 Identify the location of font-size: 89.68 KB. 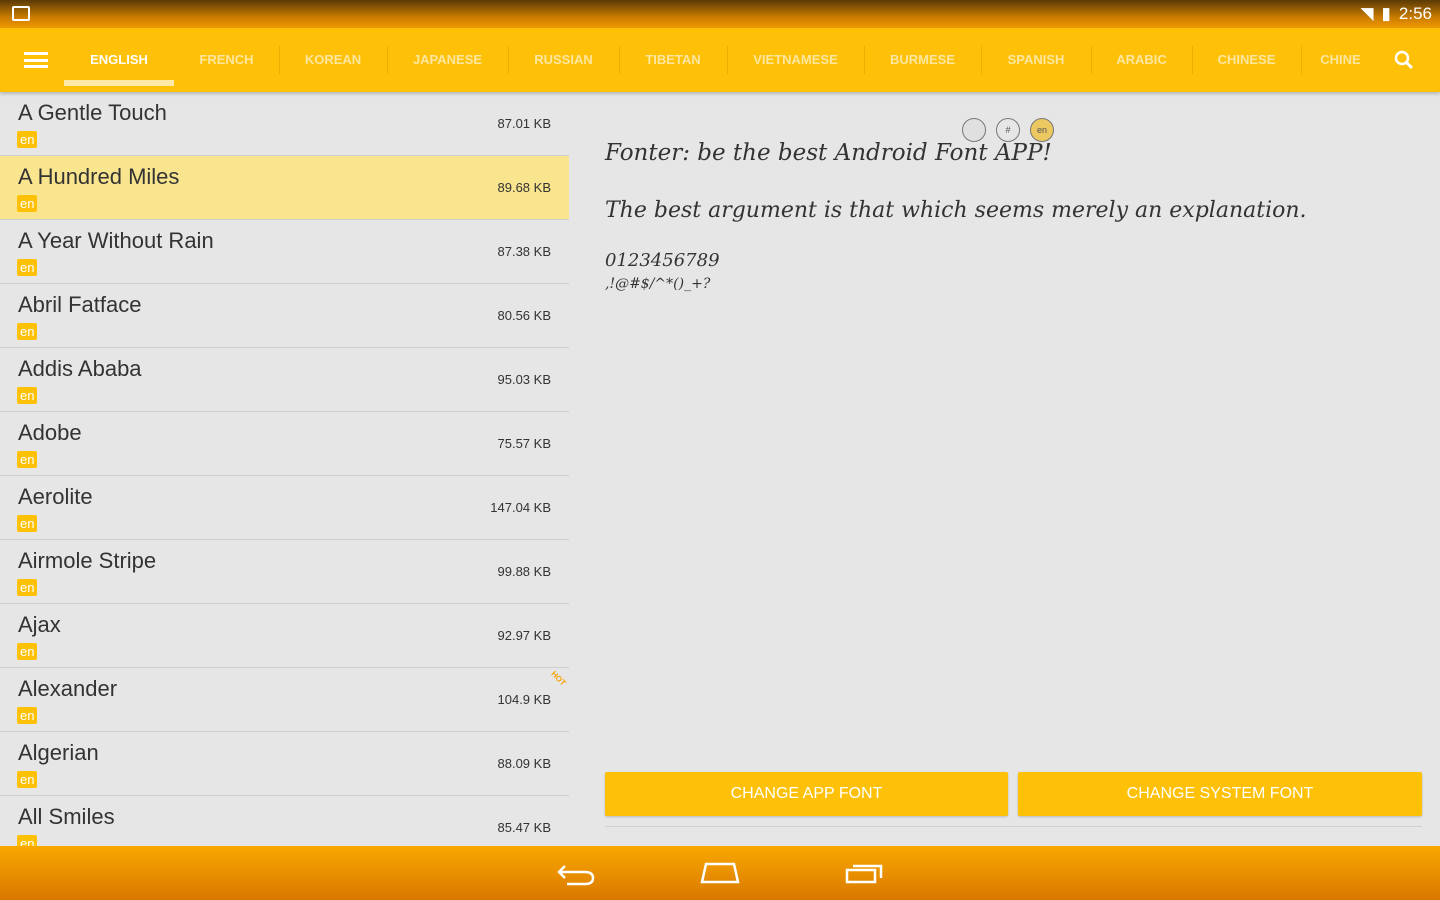
(524, 187).